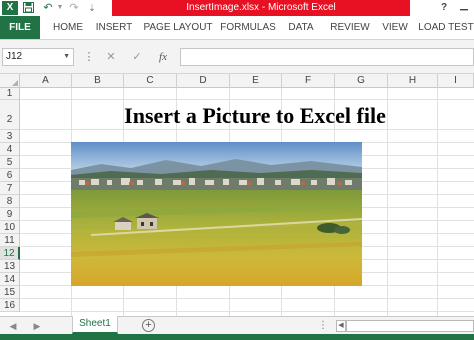 This screenshot has height=340, width=474. What do you see at coordinates (15, 83) in the screenshot?
I see `select-all-icon` at bounding box center [15, 83].